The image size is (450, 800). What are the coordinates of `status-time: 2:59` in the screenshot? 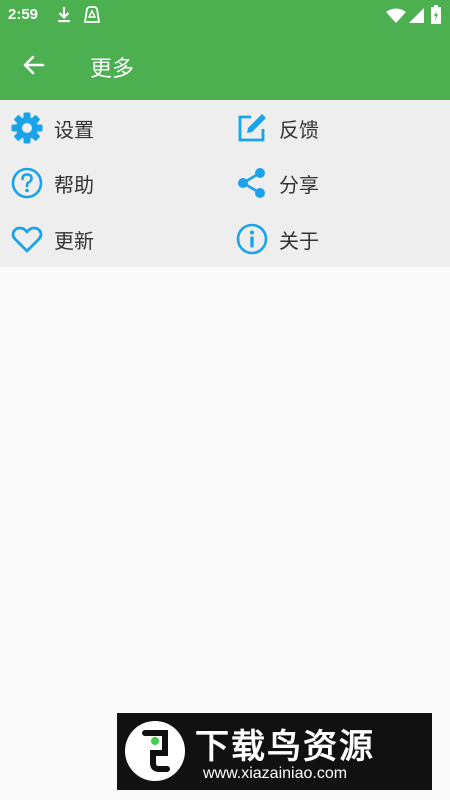 It's located at (23, 14).